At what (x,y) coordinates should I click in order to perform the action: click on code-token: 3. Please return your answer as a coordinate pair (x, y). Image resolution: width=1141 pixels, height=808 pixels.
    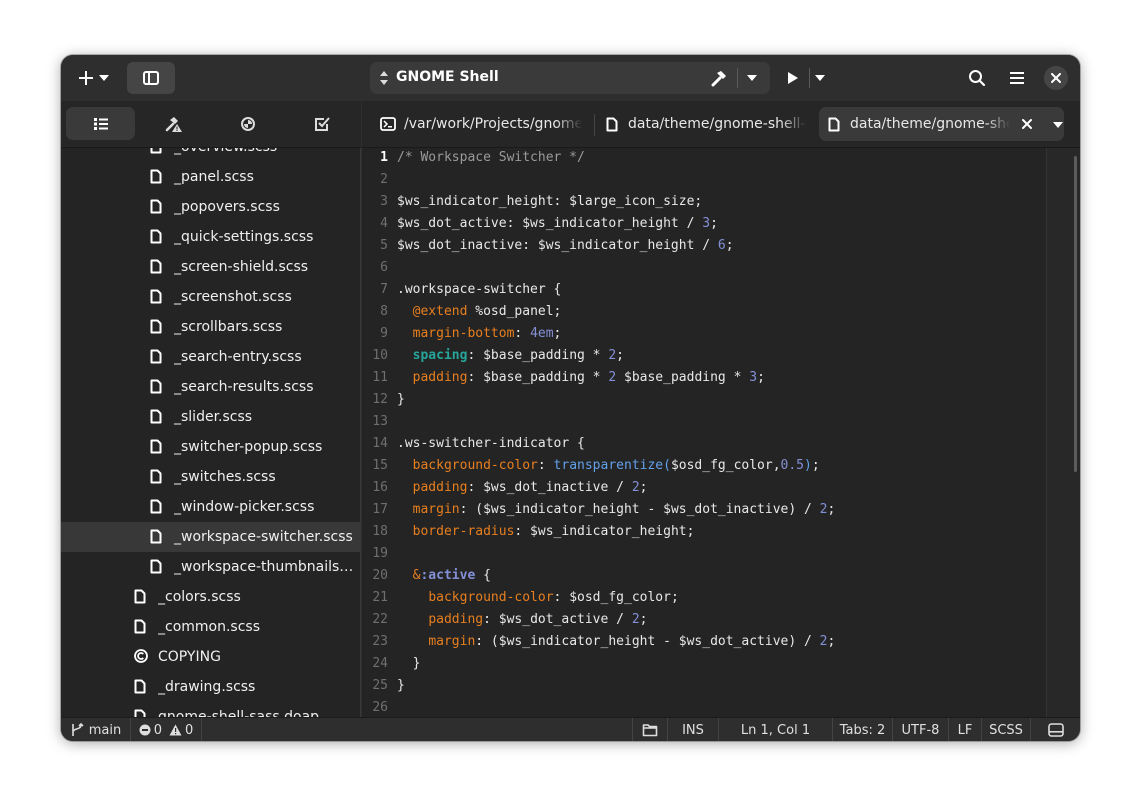
    Looking at the image, I should click on (753, 377).